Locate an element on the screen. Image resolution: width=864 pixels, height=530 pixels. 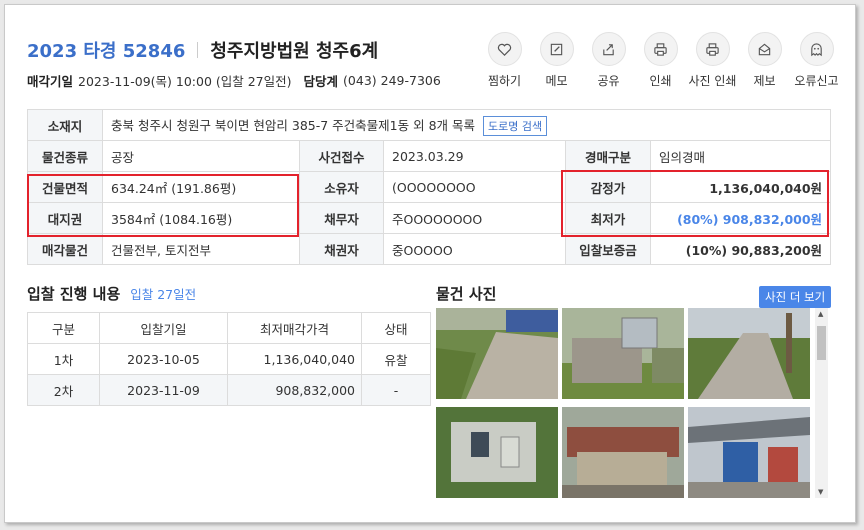
scroll-up-icon: ▲ is located at coordinates (820, 314).